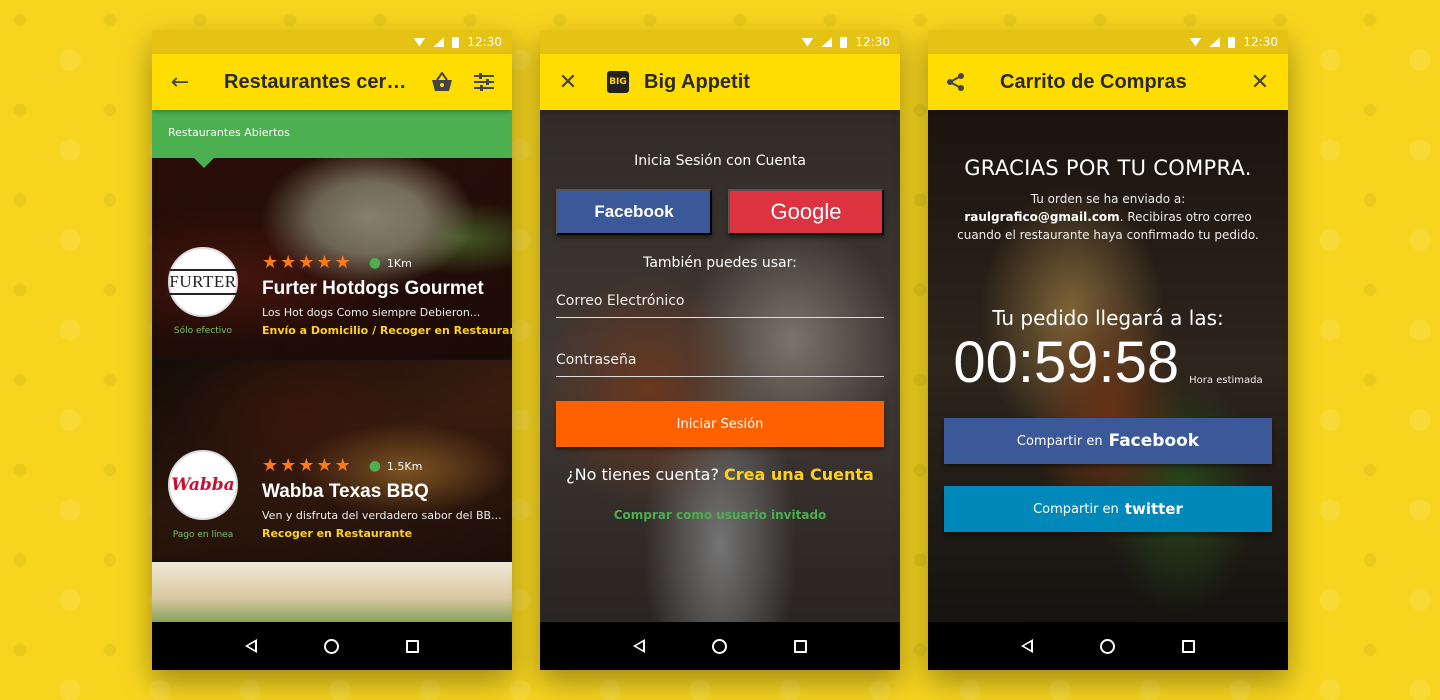 The image size is (1440, 700). What do you see at coordinates (382, 263) in the screenshot?
I see `rating-stars: ★ ★ ★ ★ ★ ● 1Km` at bounding box center [382, 263].